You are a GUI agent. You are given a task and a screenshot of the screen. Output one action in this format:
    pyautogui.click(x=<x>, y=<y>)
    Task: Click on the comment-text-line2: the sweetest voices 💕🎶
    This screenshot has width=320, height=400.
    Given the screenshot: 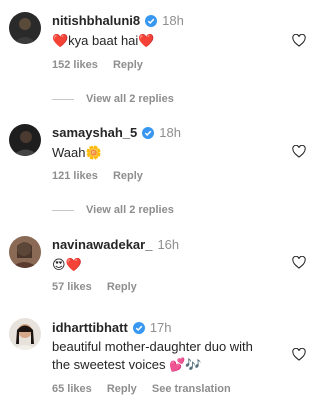 What is the action you would take?
    pyautogui.click(x=127, y=364)
    